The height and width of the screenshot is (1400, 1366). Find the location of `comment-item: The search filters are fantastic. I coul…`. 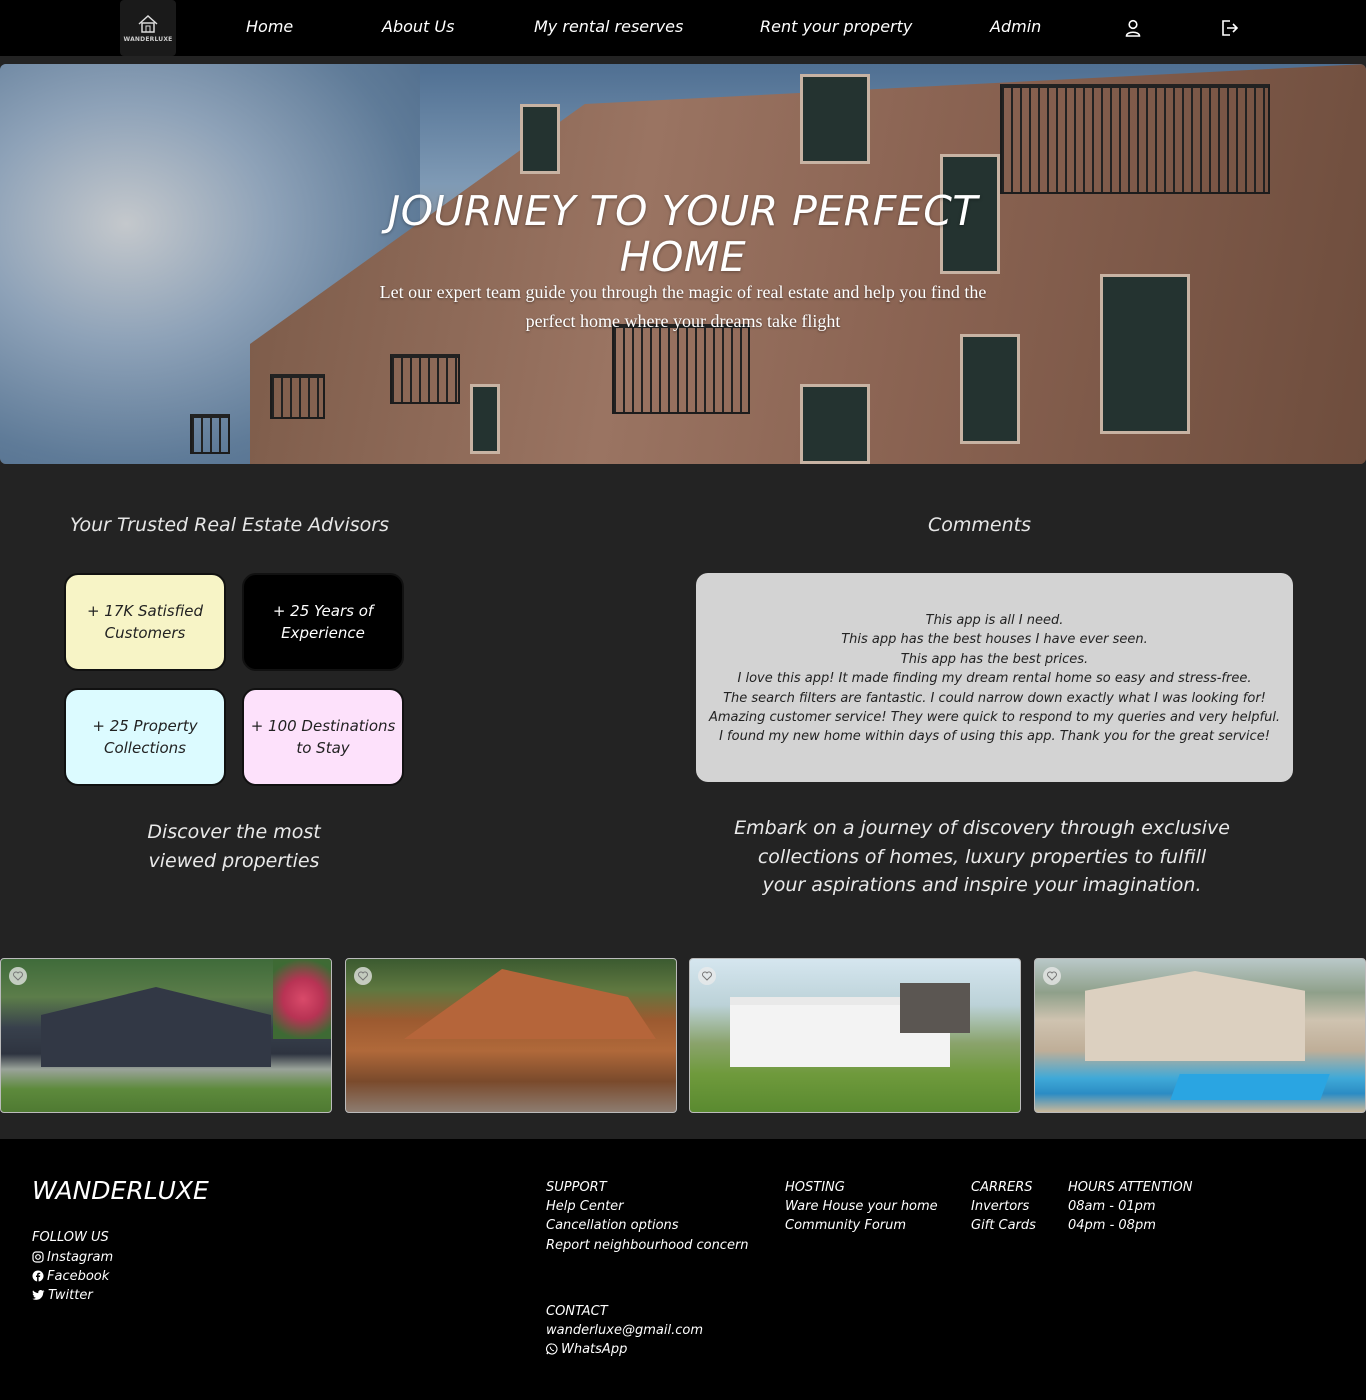

comment-item: The search filters are fantastic. I coul… is located at coordinates (994, 698).